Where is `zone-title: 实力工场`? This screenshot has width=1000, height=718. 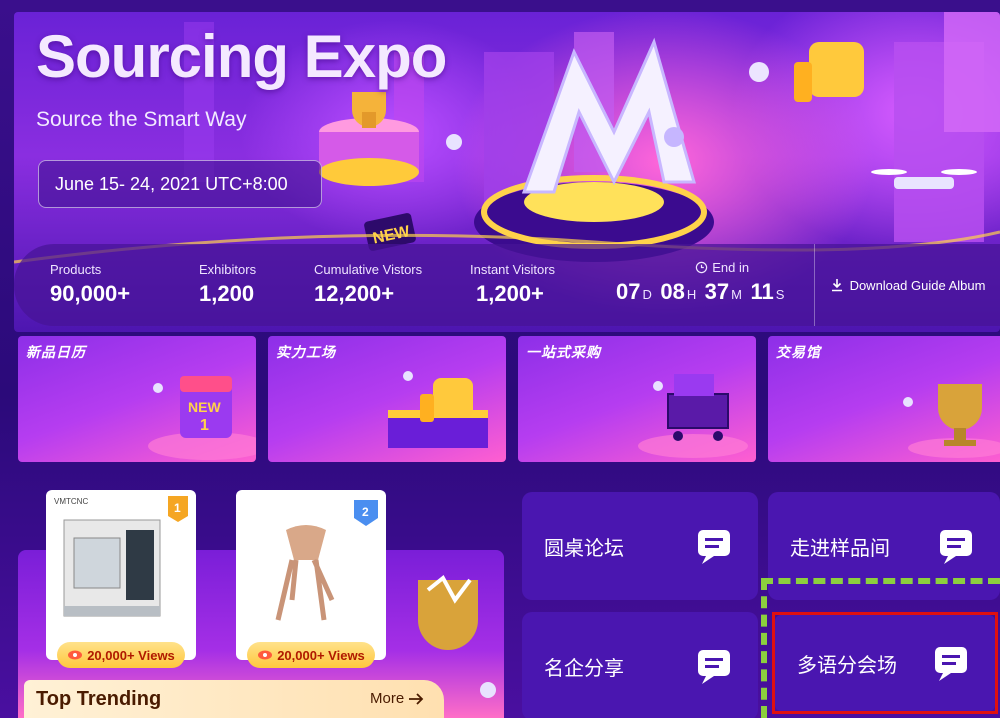 zone-title: 实力工场 is located at coordinates (306, 352).